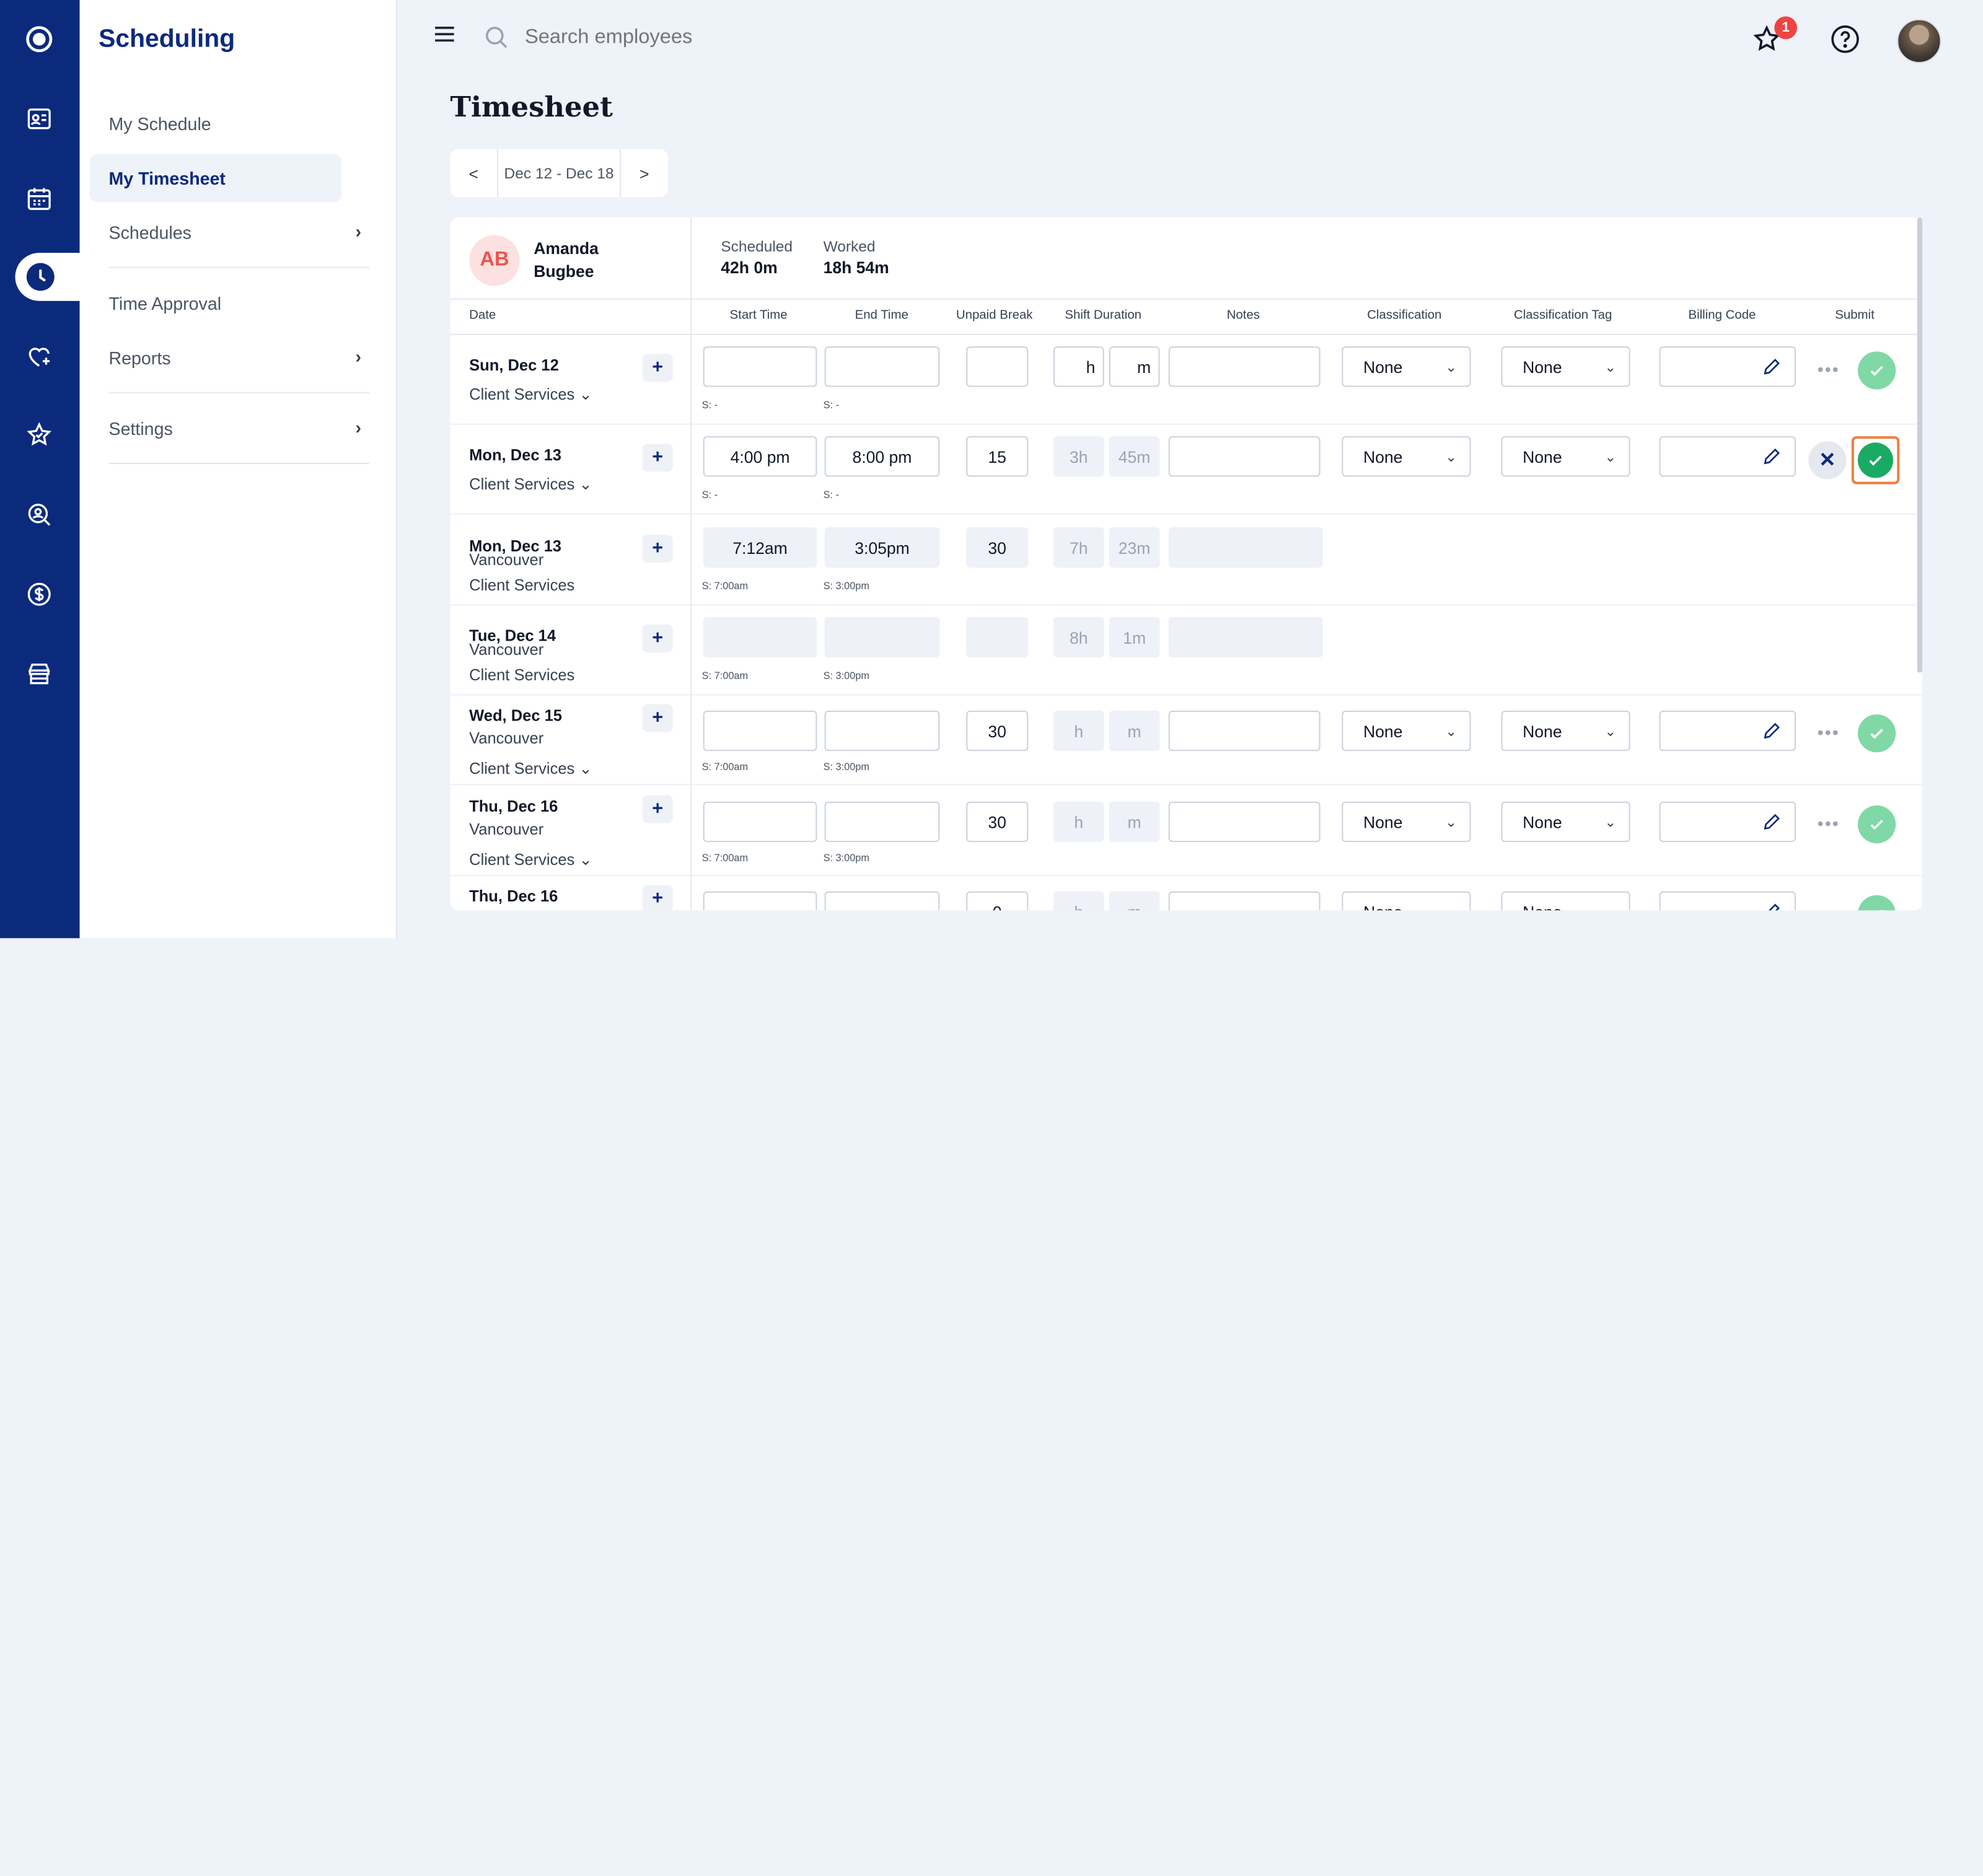 The height and width of the screenshot is (1876, 1983). I want to click on end-time, so click(882, 637).